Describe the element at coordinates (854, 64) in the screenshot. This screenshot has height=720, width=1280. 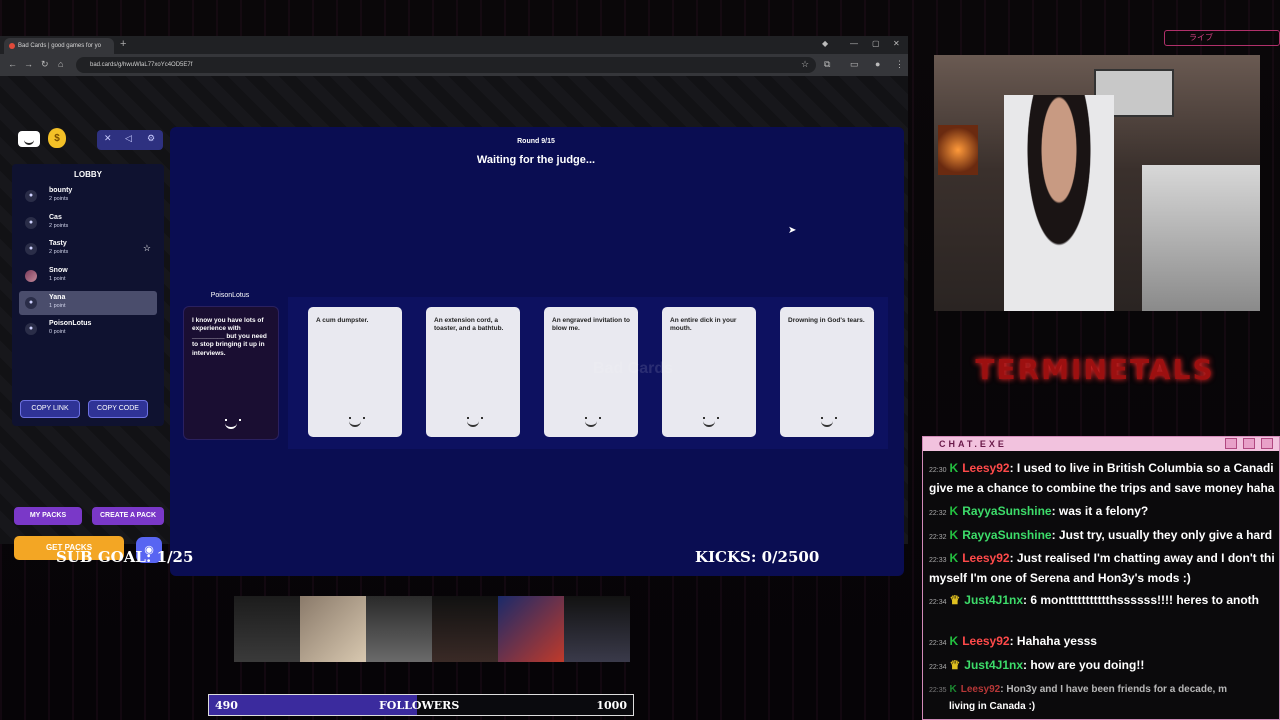
I see `sidepanel-icon: ▭` at that location.